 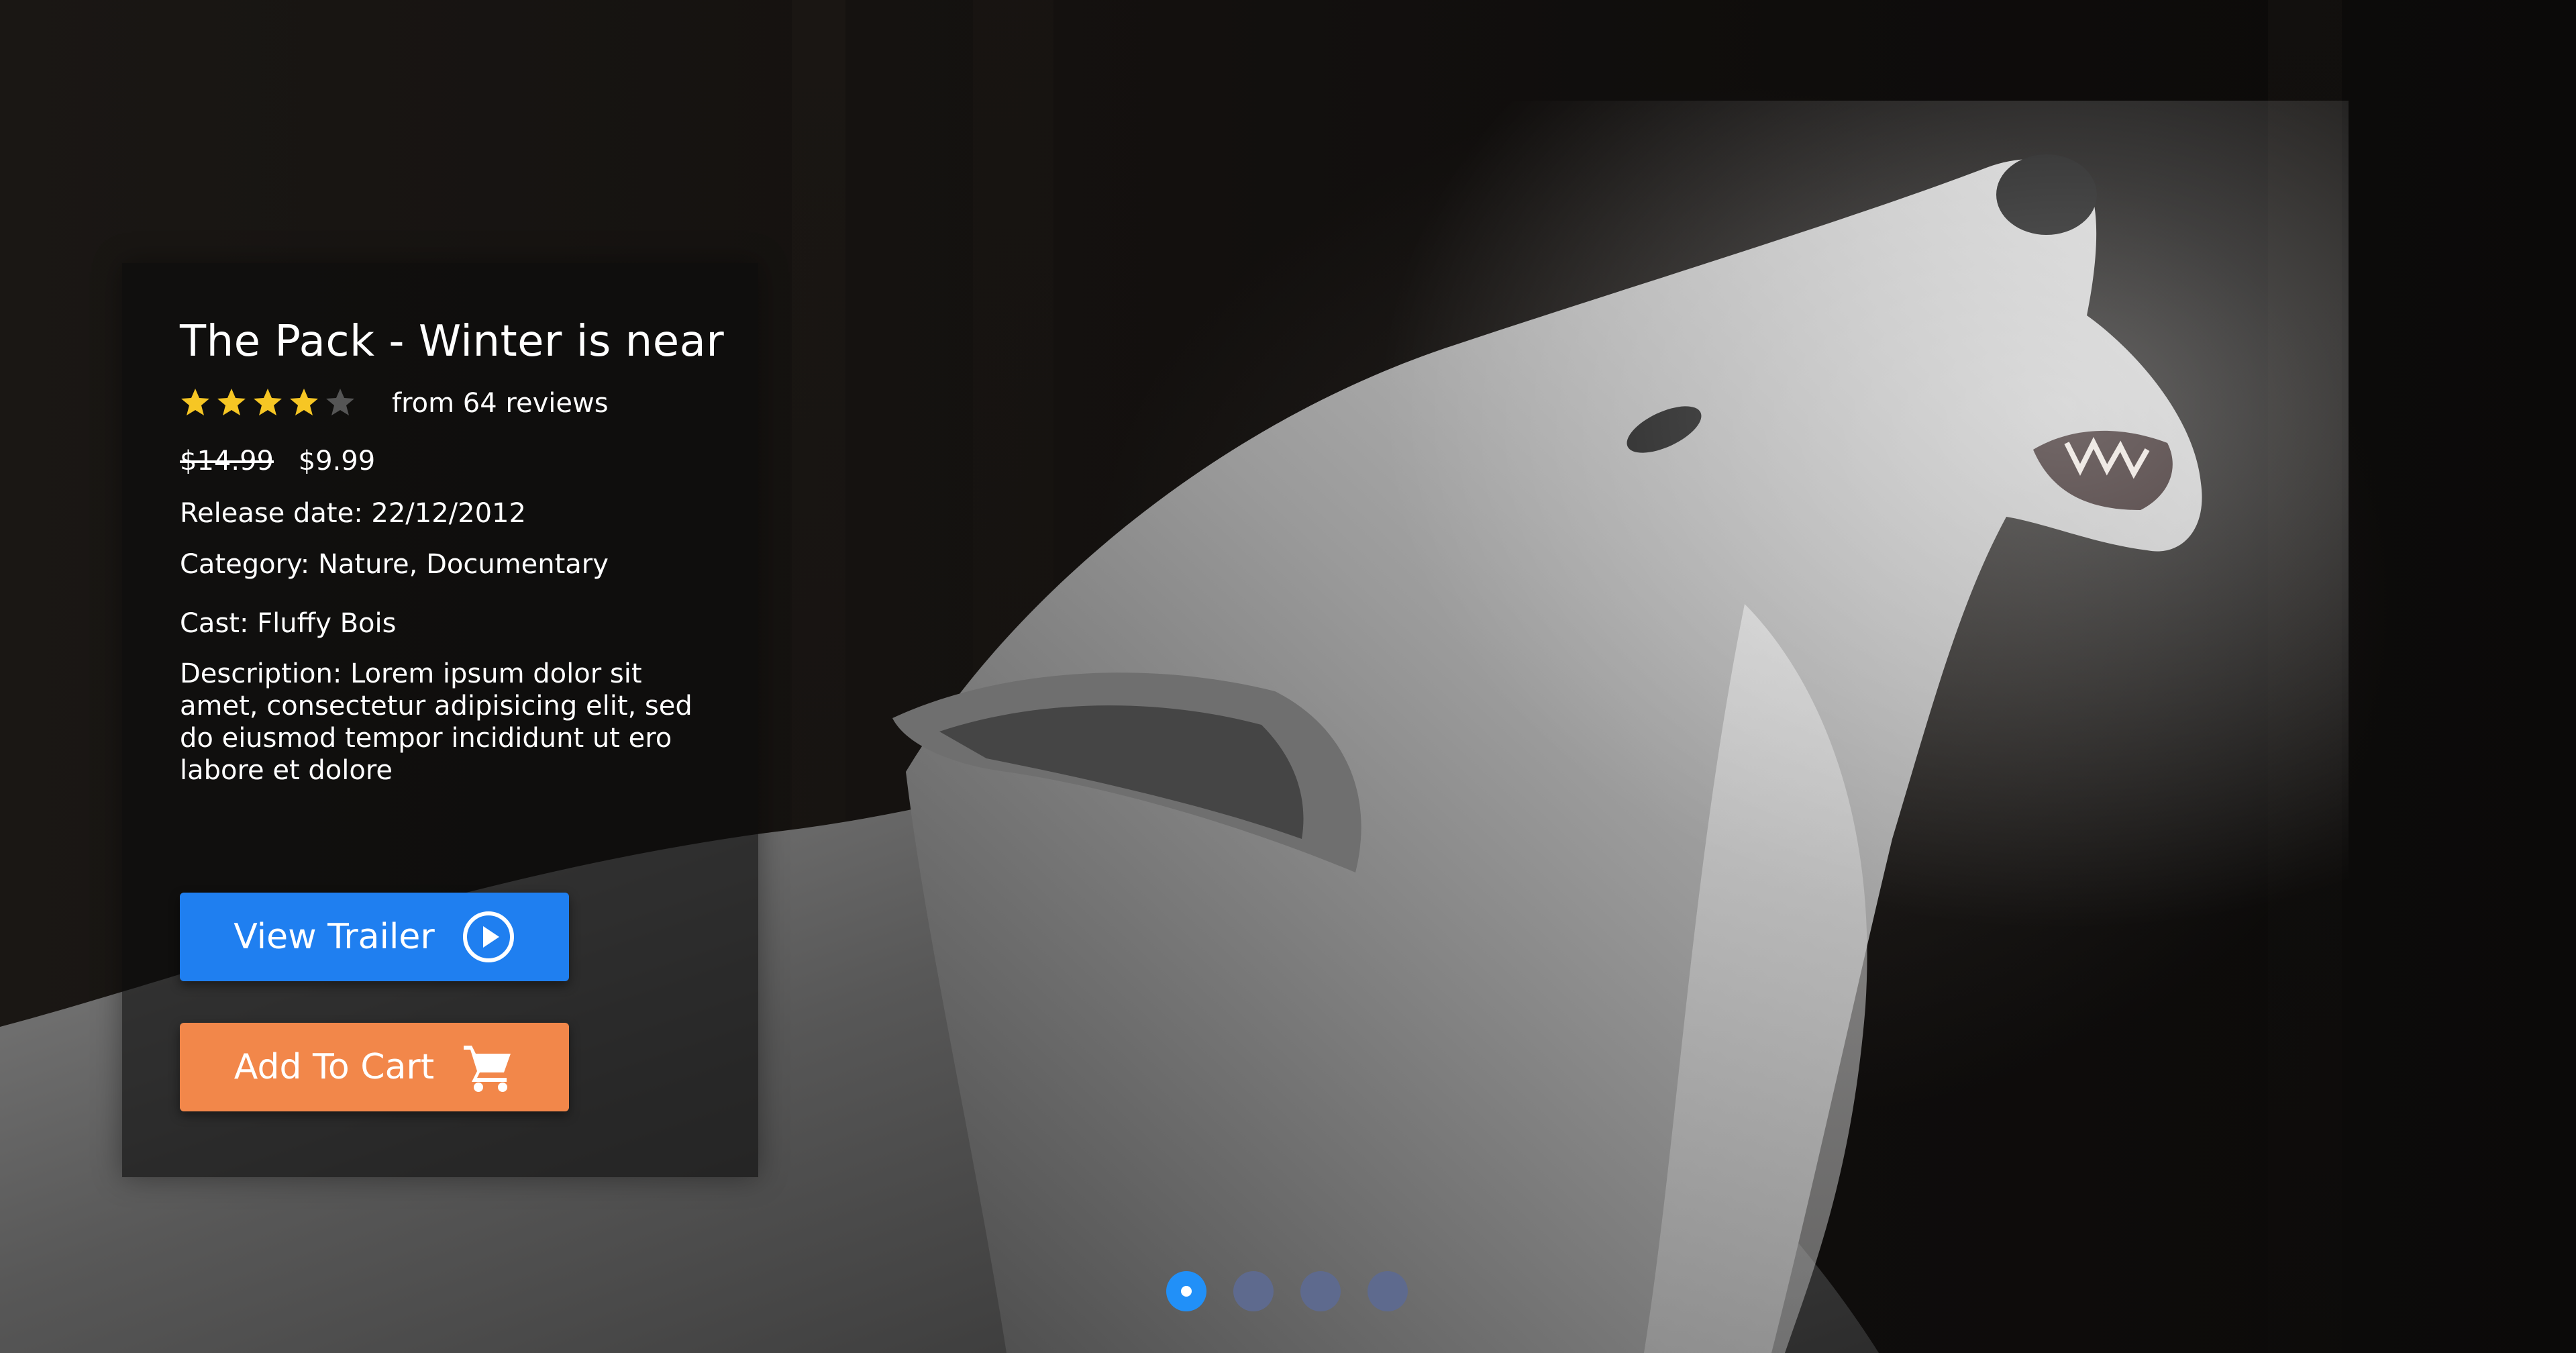 What do you see at coordinates (334, 937) in the screenshot?
I see `view-trailer-label: View Trailer` at bounding box center [334, 937].